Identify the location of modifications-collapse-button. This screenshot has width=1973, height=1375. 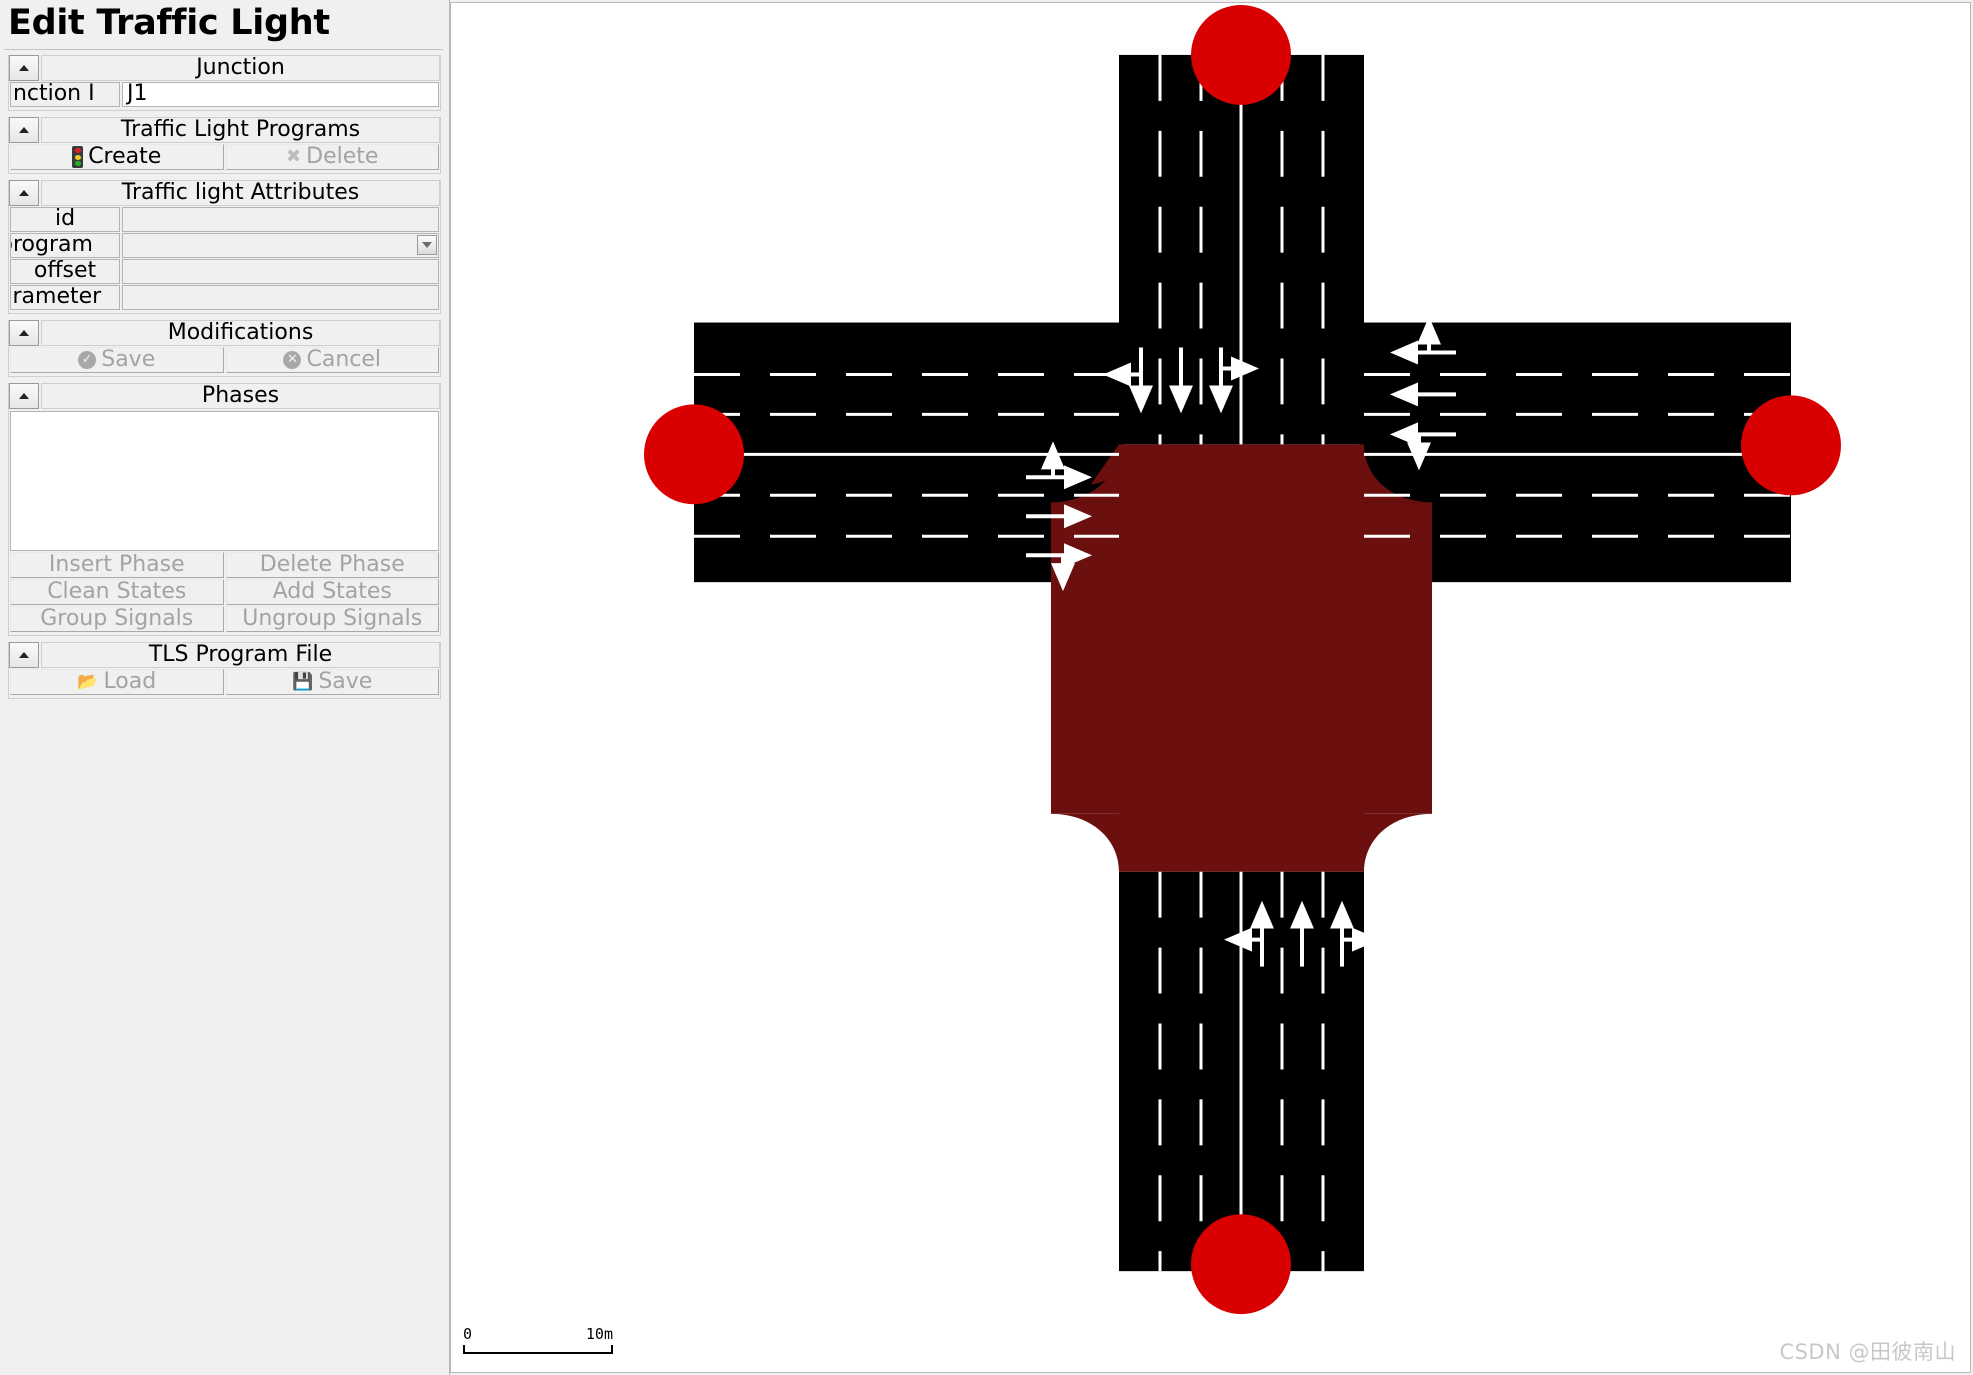
(24, 333).